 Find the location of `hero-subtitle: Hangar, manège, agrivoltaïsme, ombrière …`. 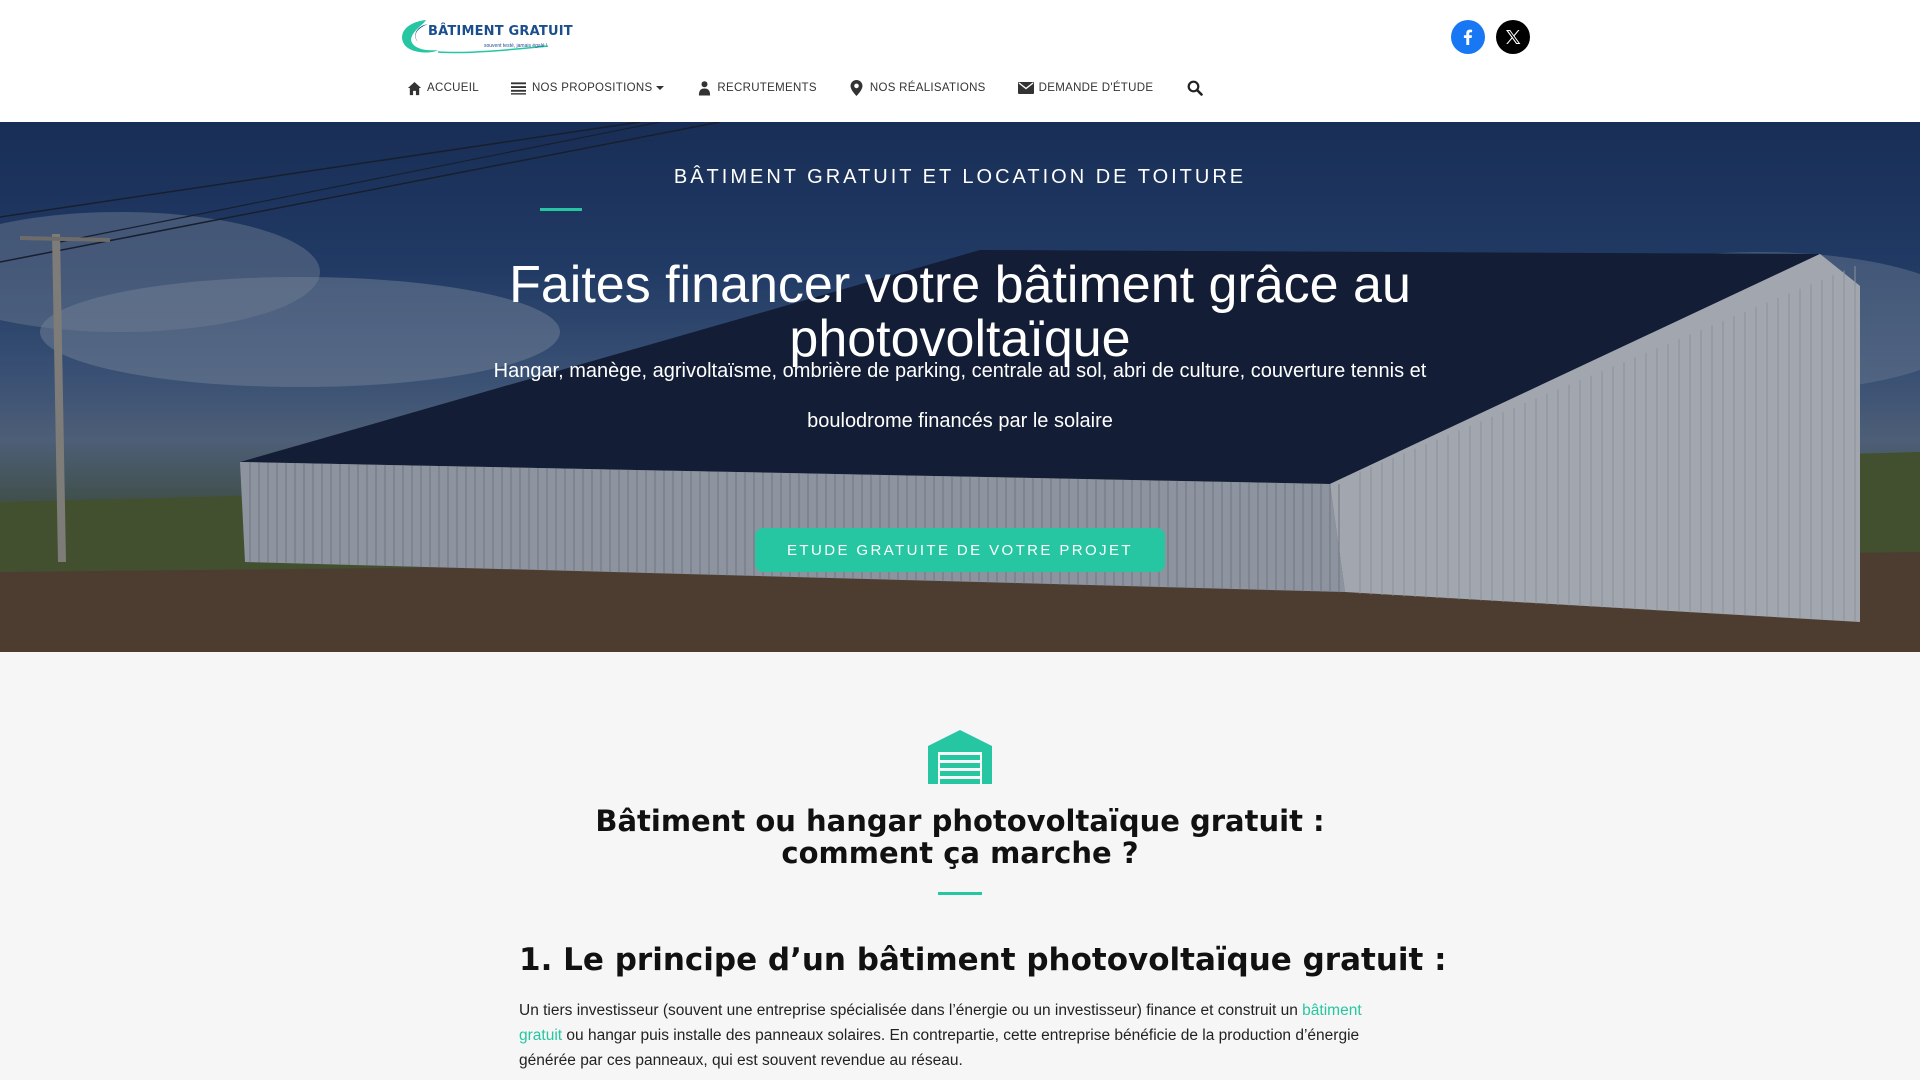

hero-subtitle: Hangar, manège, agrivoltaïsme, ombrière … is located at coordinates (960, 396).